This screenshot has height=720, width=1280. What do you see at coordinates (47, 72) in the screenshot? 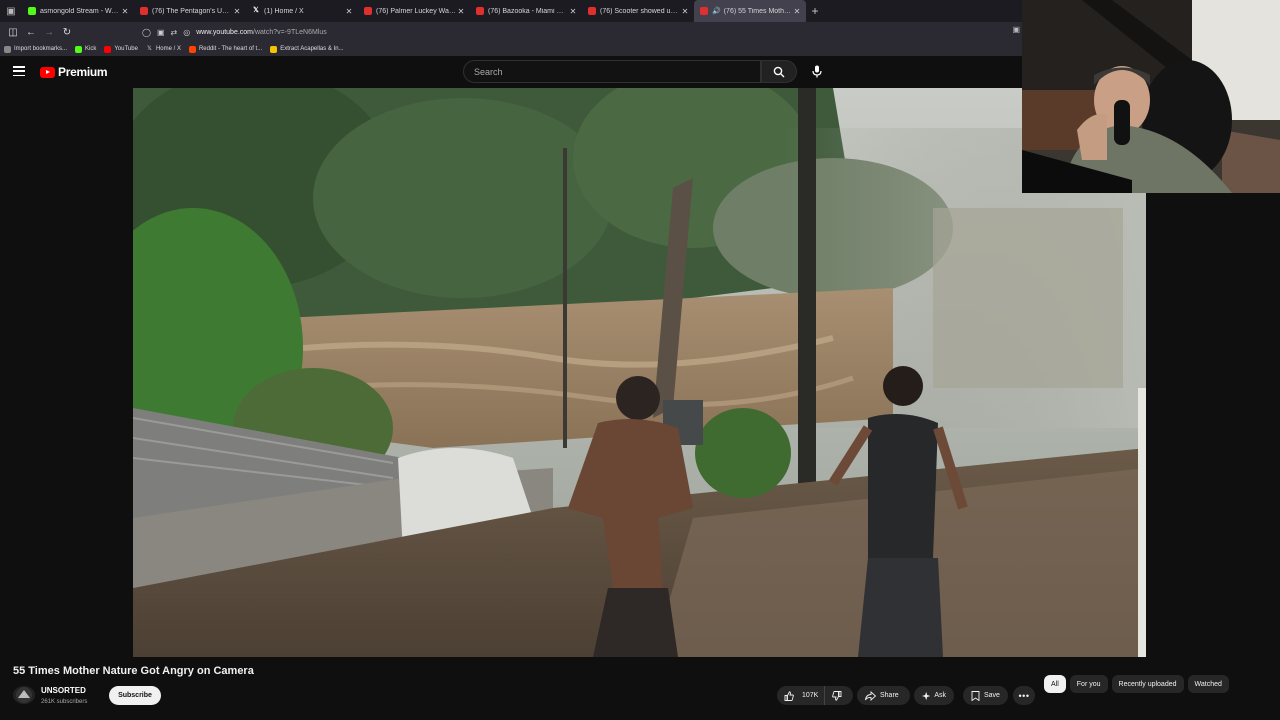
I see `youtube-logo-icon` at bounding box center [47, 72].